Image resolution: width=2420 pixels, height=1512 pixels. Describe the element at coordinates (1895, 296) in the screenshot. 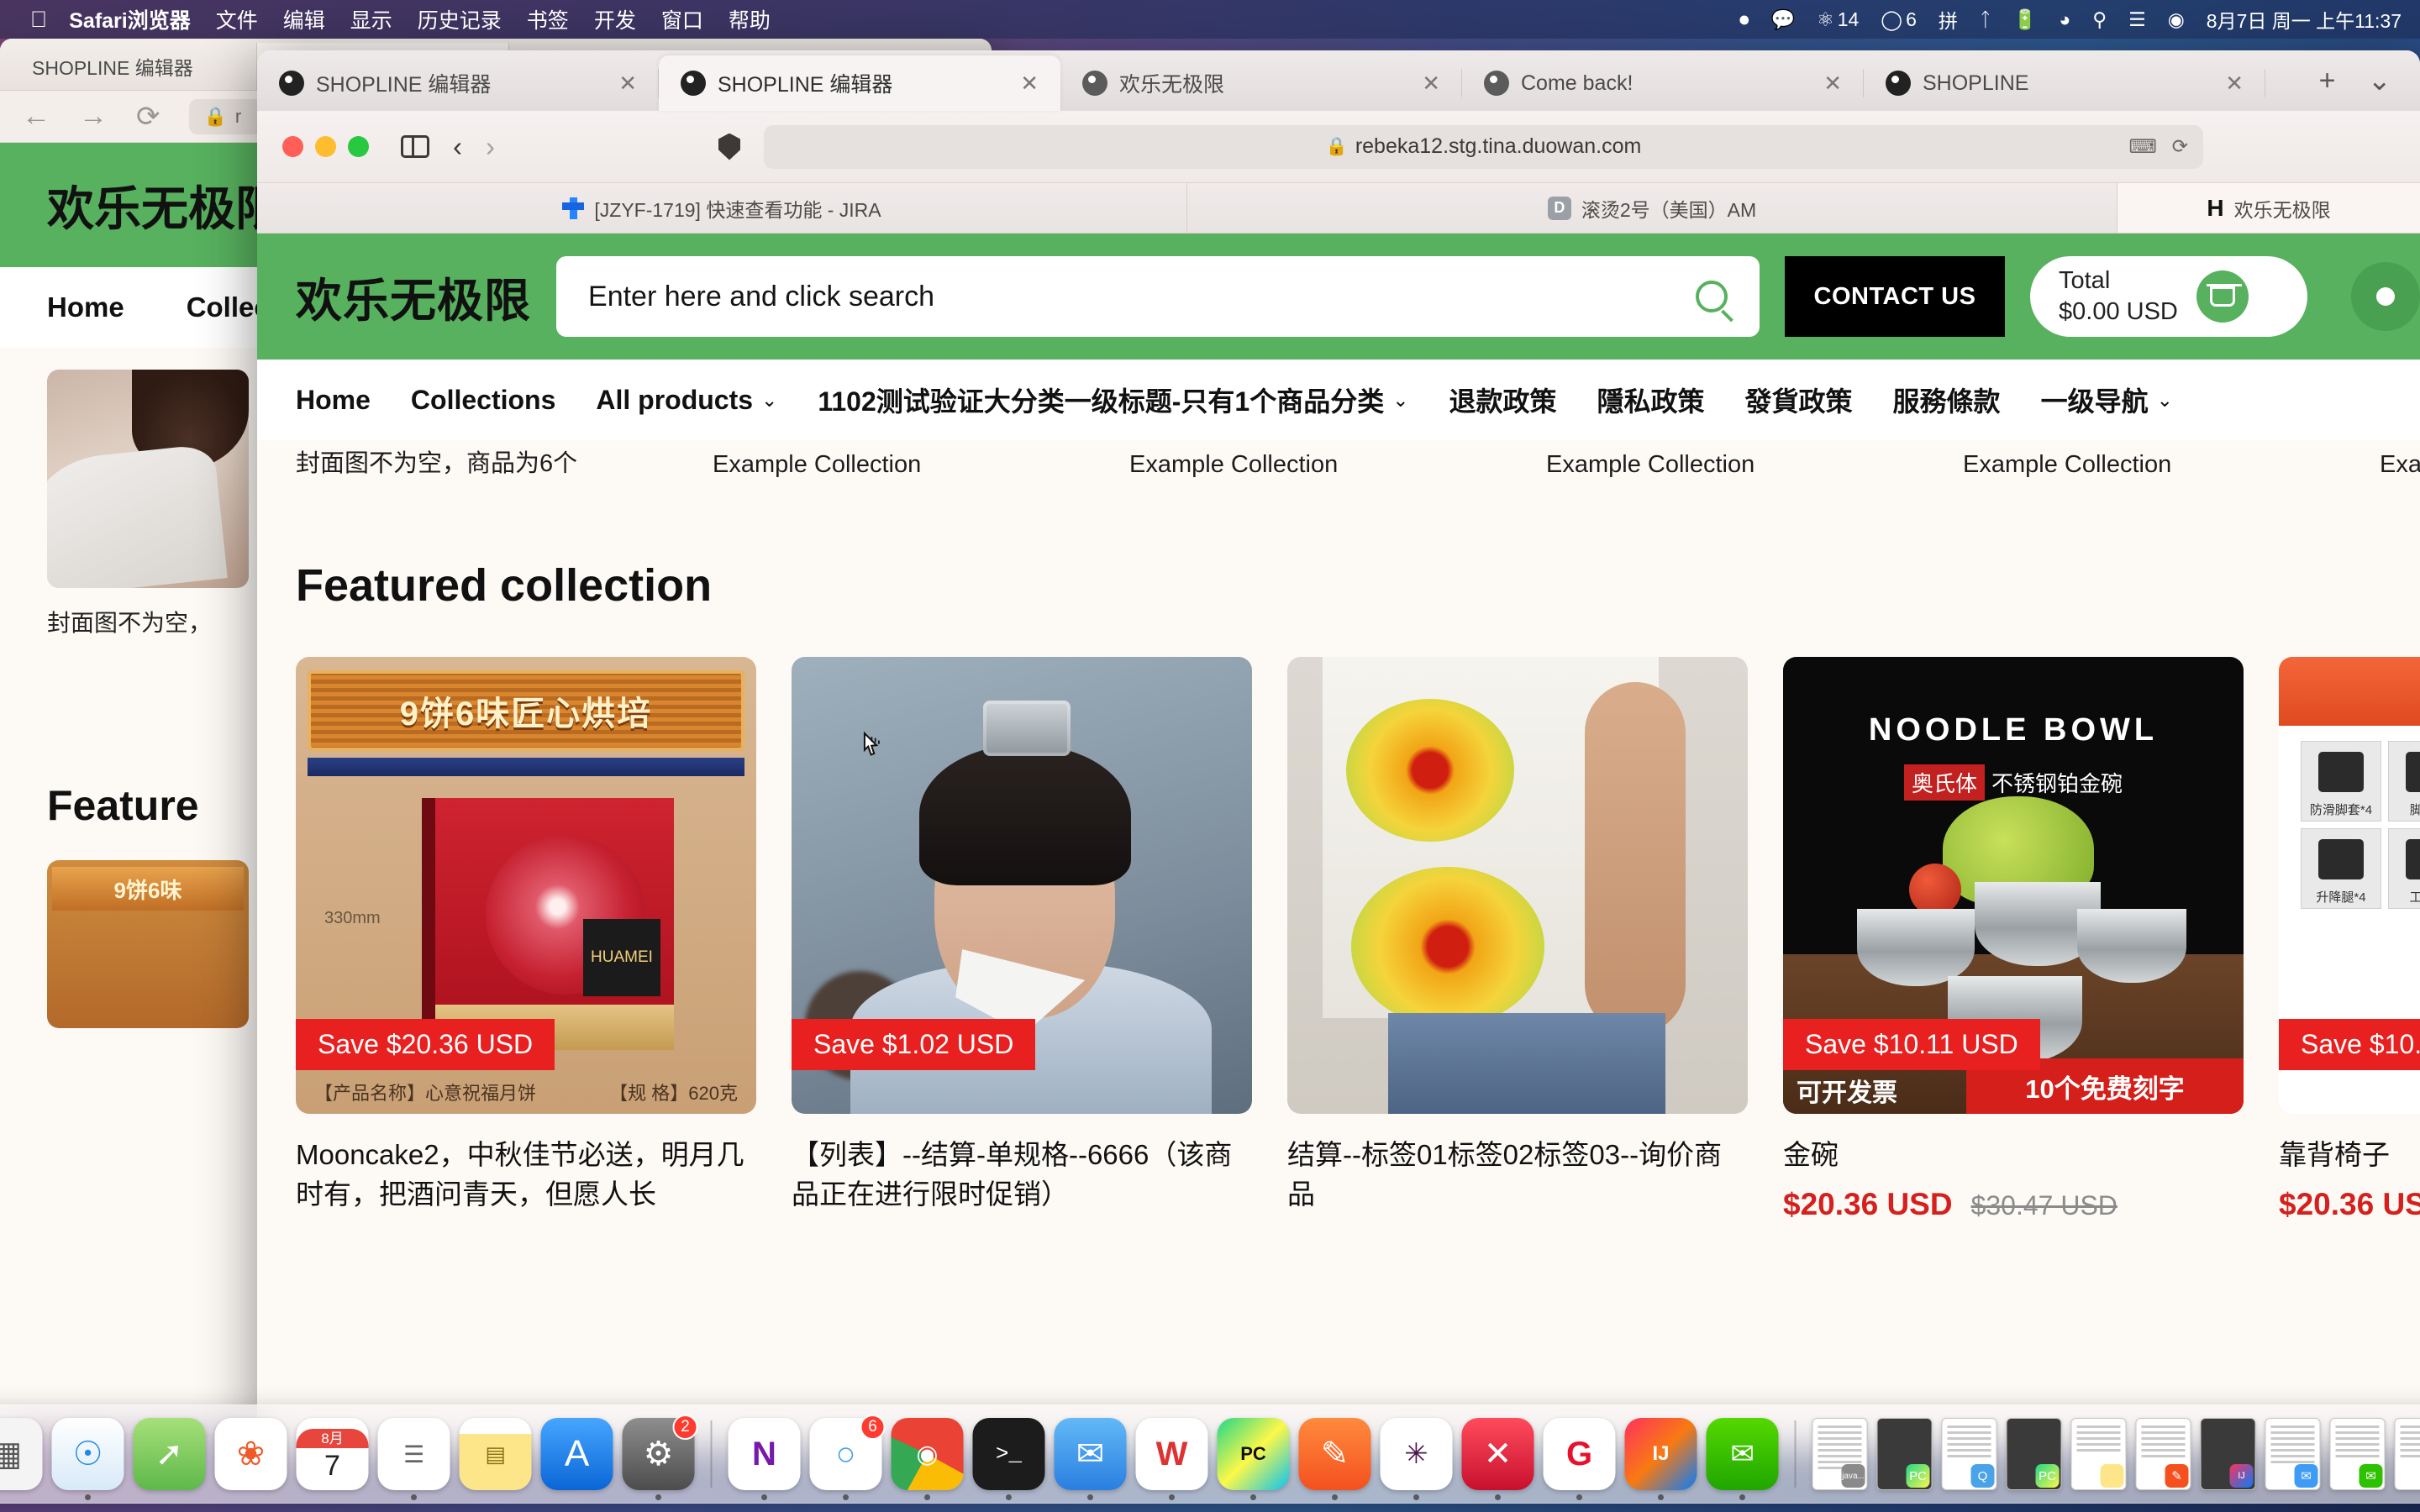

I see `contact-us-button: CONTACT US` at that location.